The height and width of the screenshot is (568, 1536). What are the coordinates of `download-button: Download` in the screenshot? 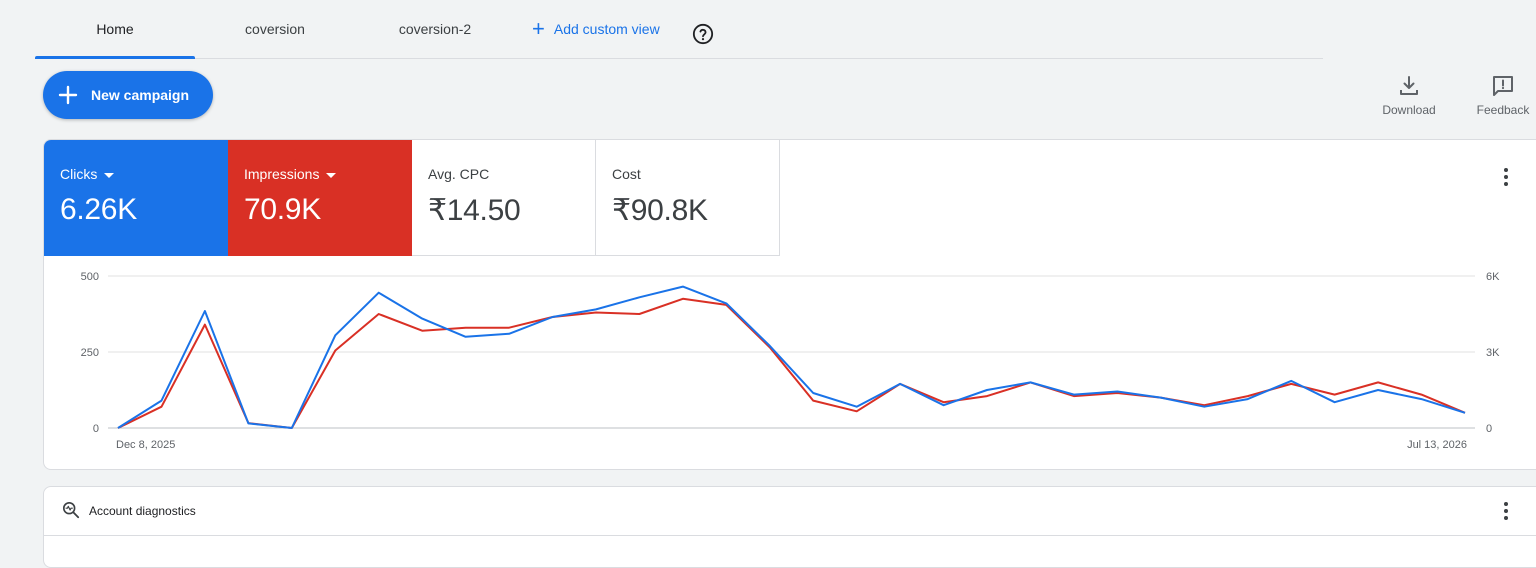 It's located at (1409, 96).